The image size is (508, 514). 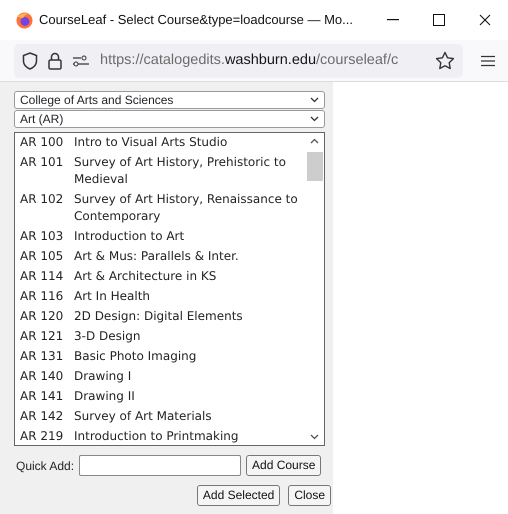 What do you see at coordinates (315, 166) in the screenshot?
I see `scrollbar-thumb` at bounding box center [315, 166].